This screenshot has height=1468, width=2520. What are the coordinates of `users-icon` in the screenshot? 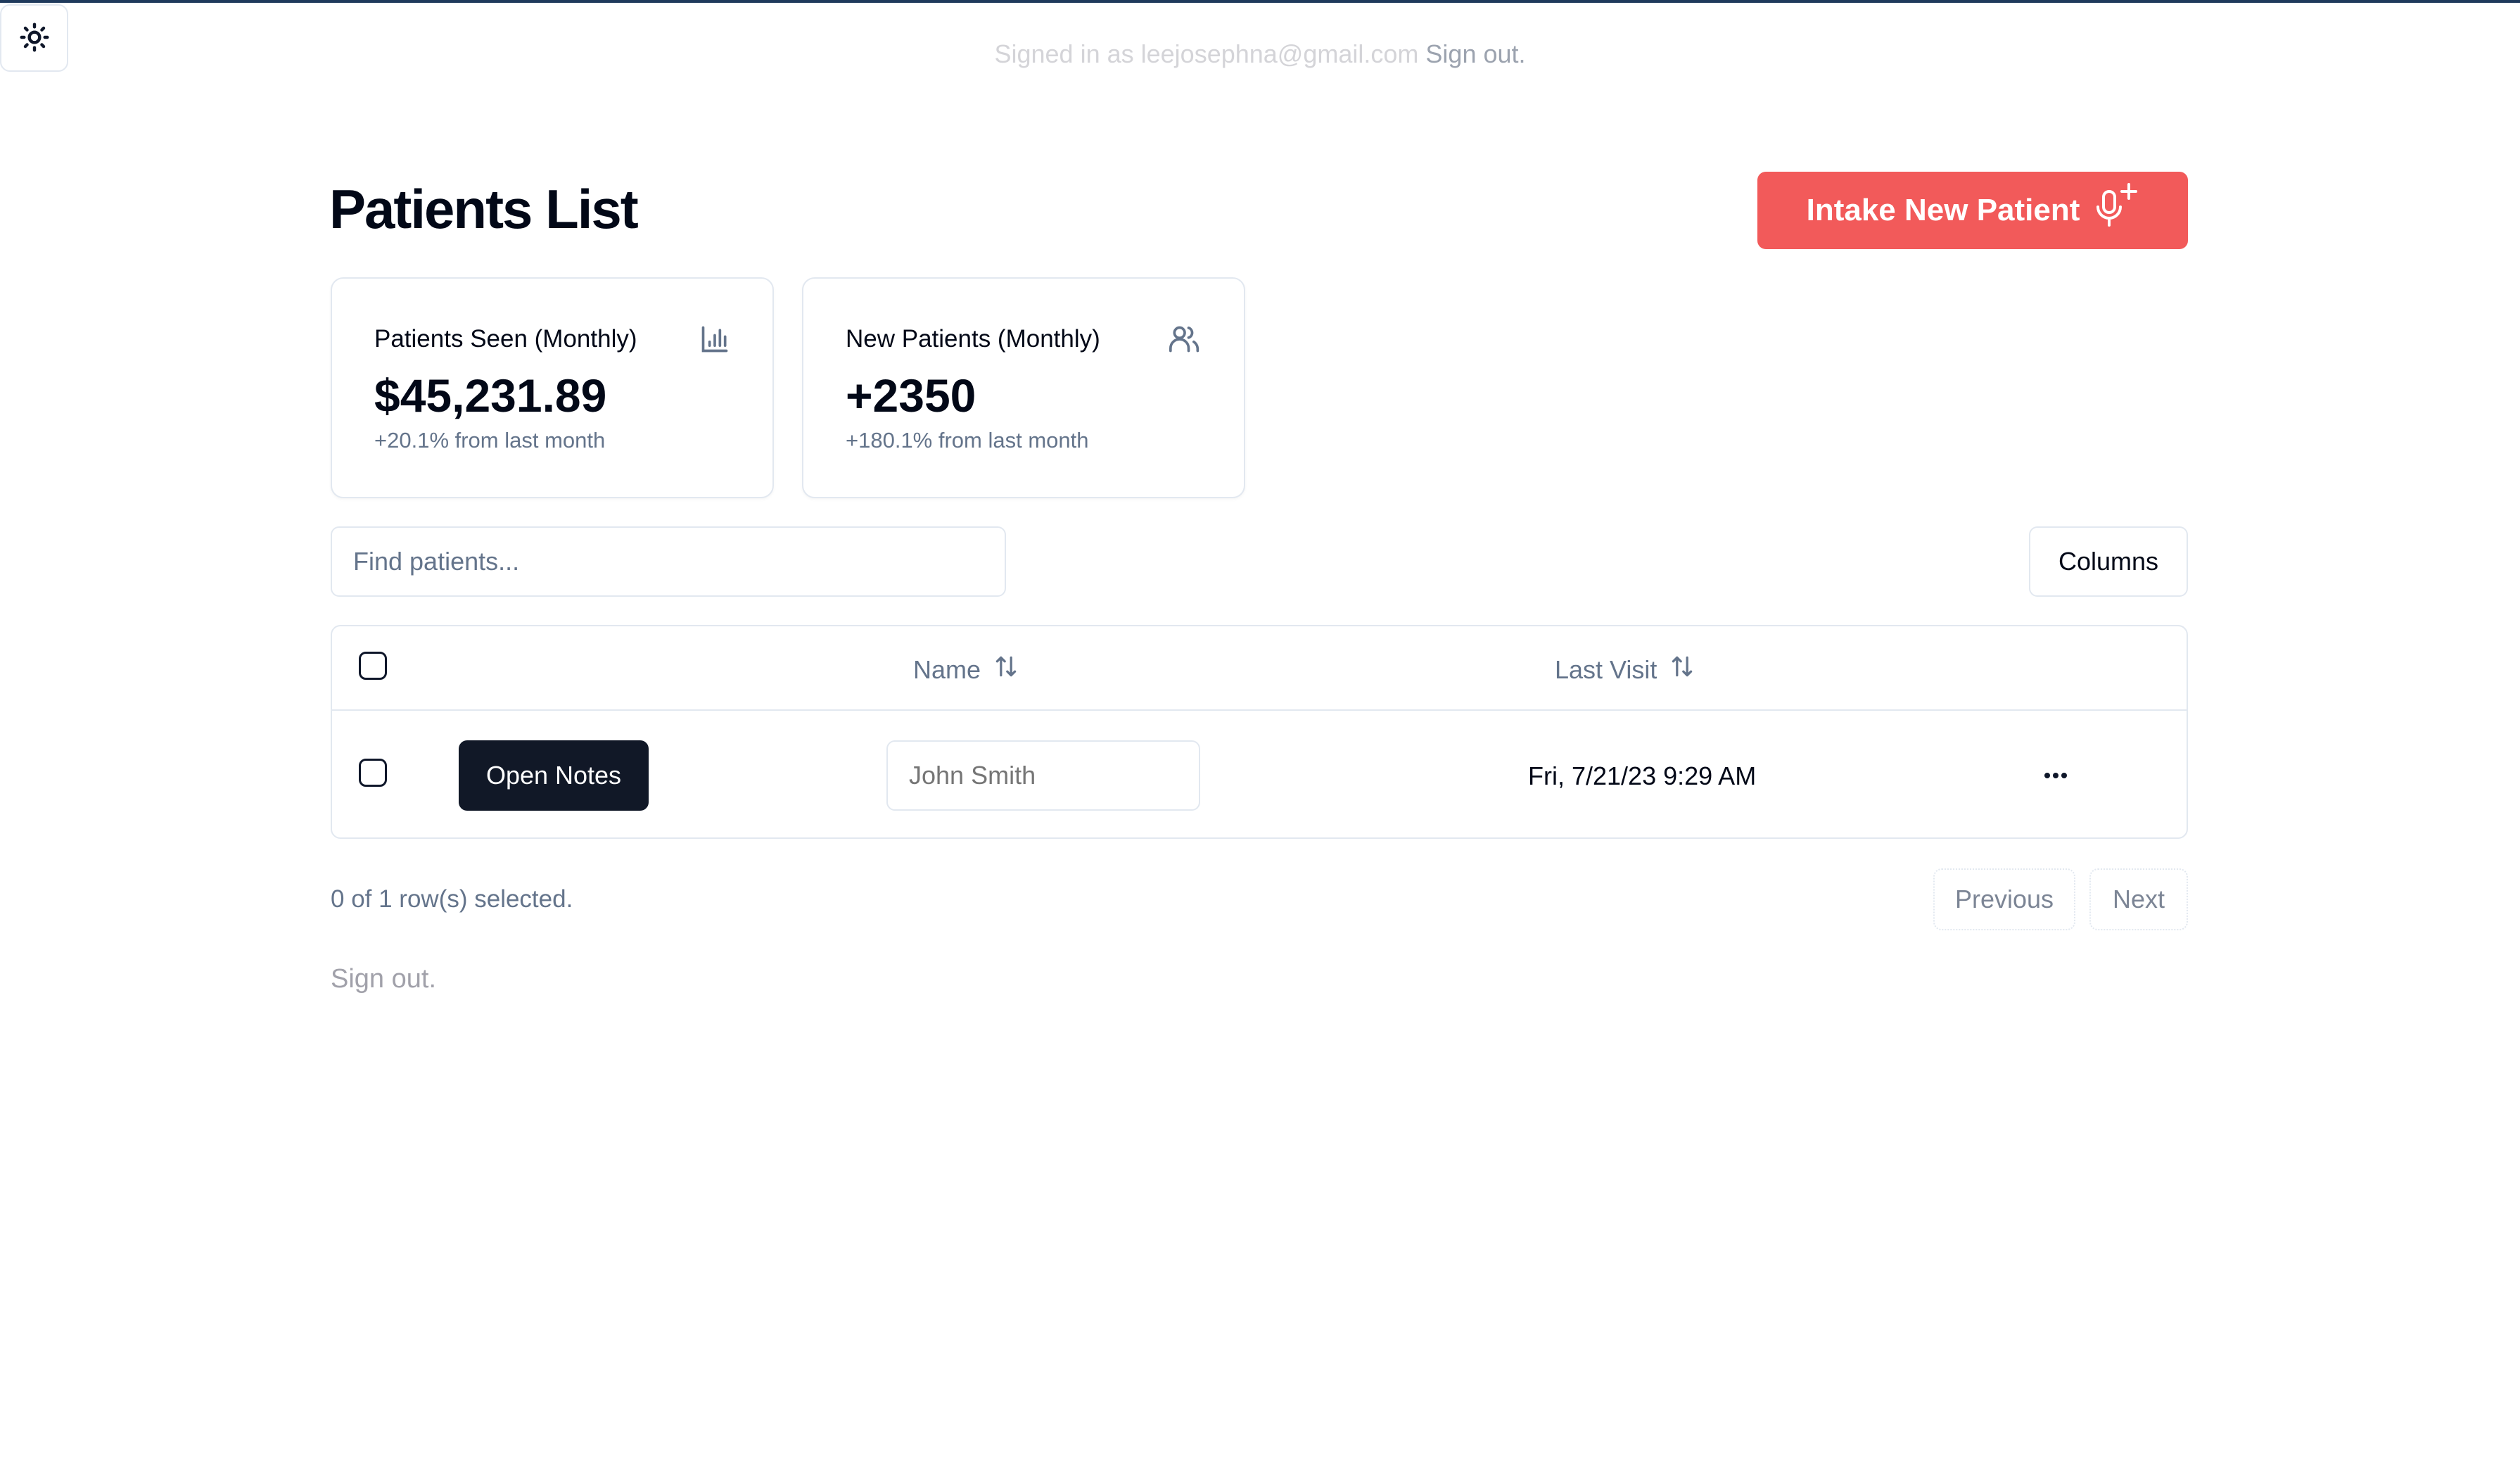 It's located at (1185, 341).